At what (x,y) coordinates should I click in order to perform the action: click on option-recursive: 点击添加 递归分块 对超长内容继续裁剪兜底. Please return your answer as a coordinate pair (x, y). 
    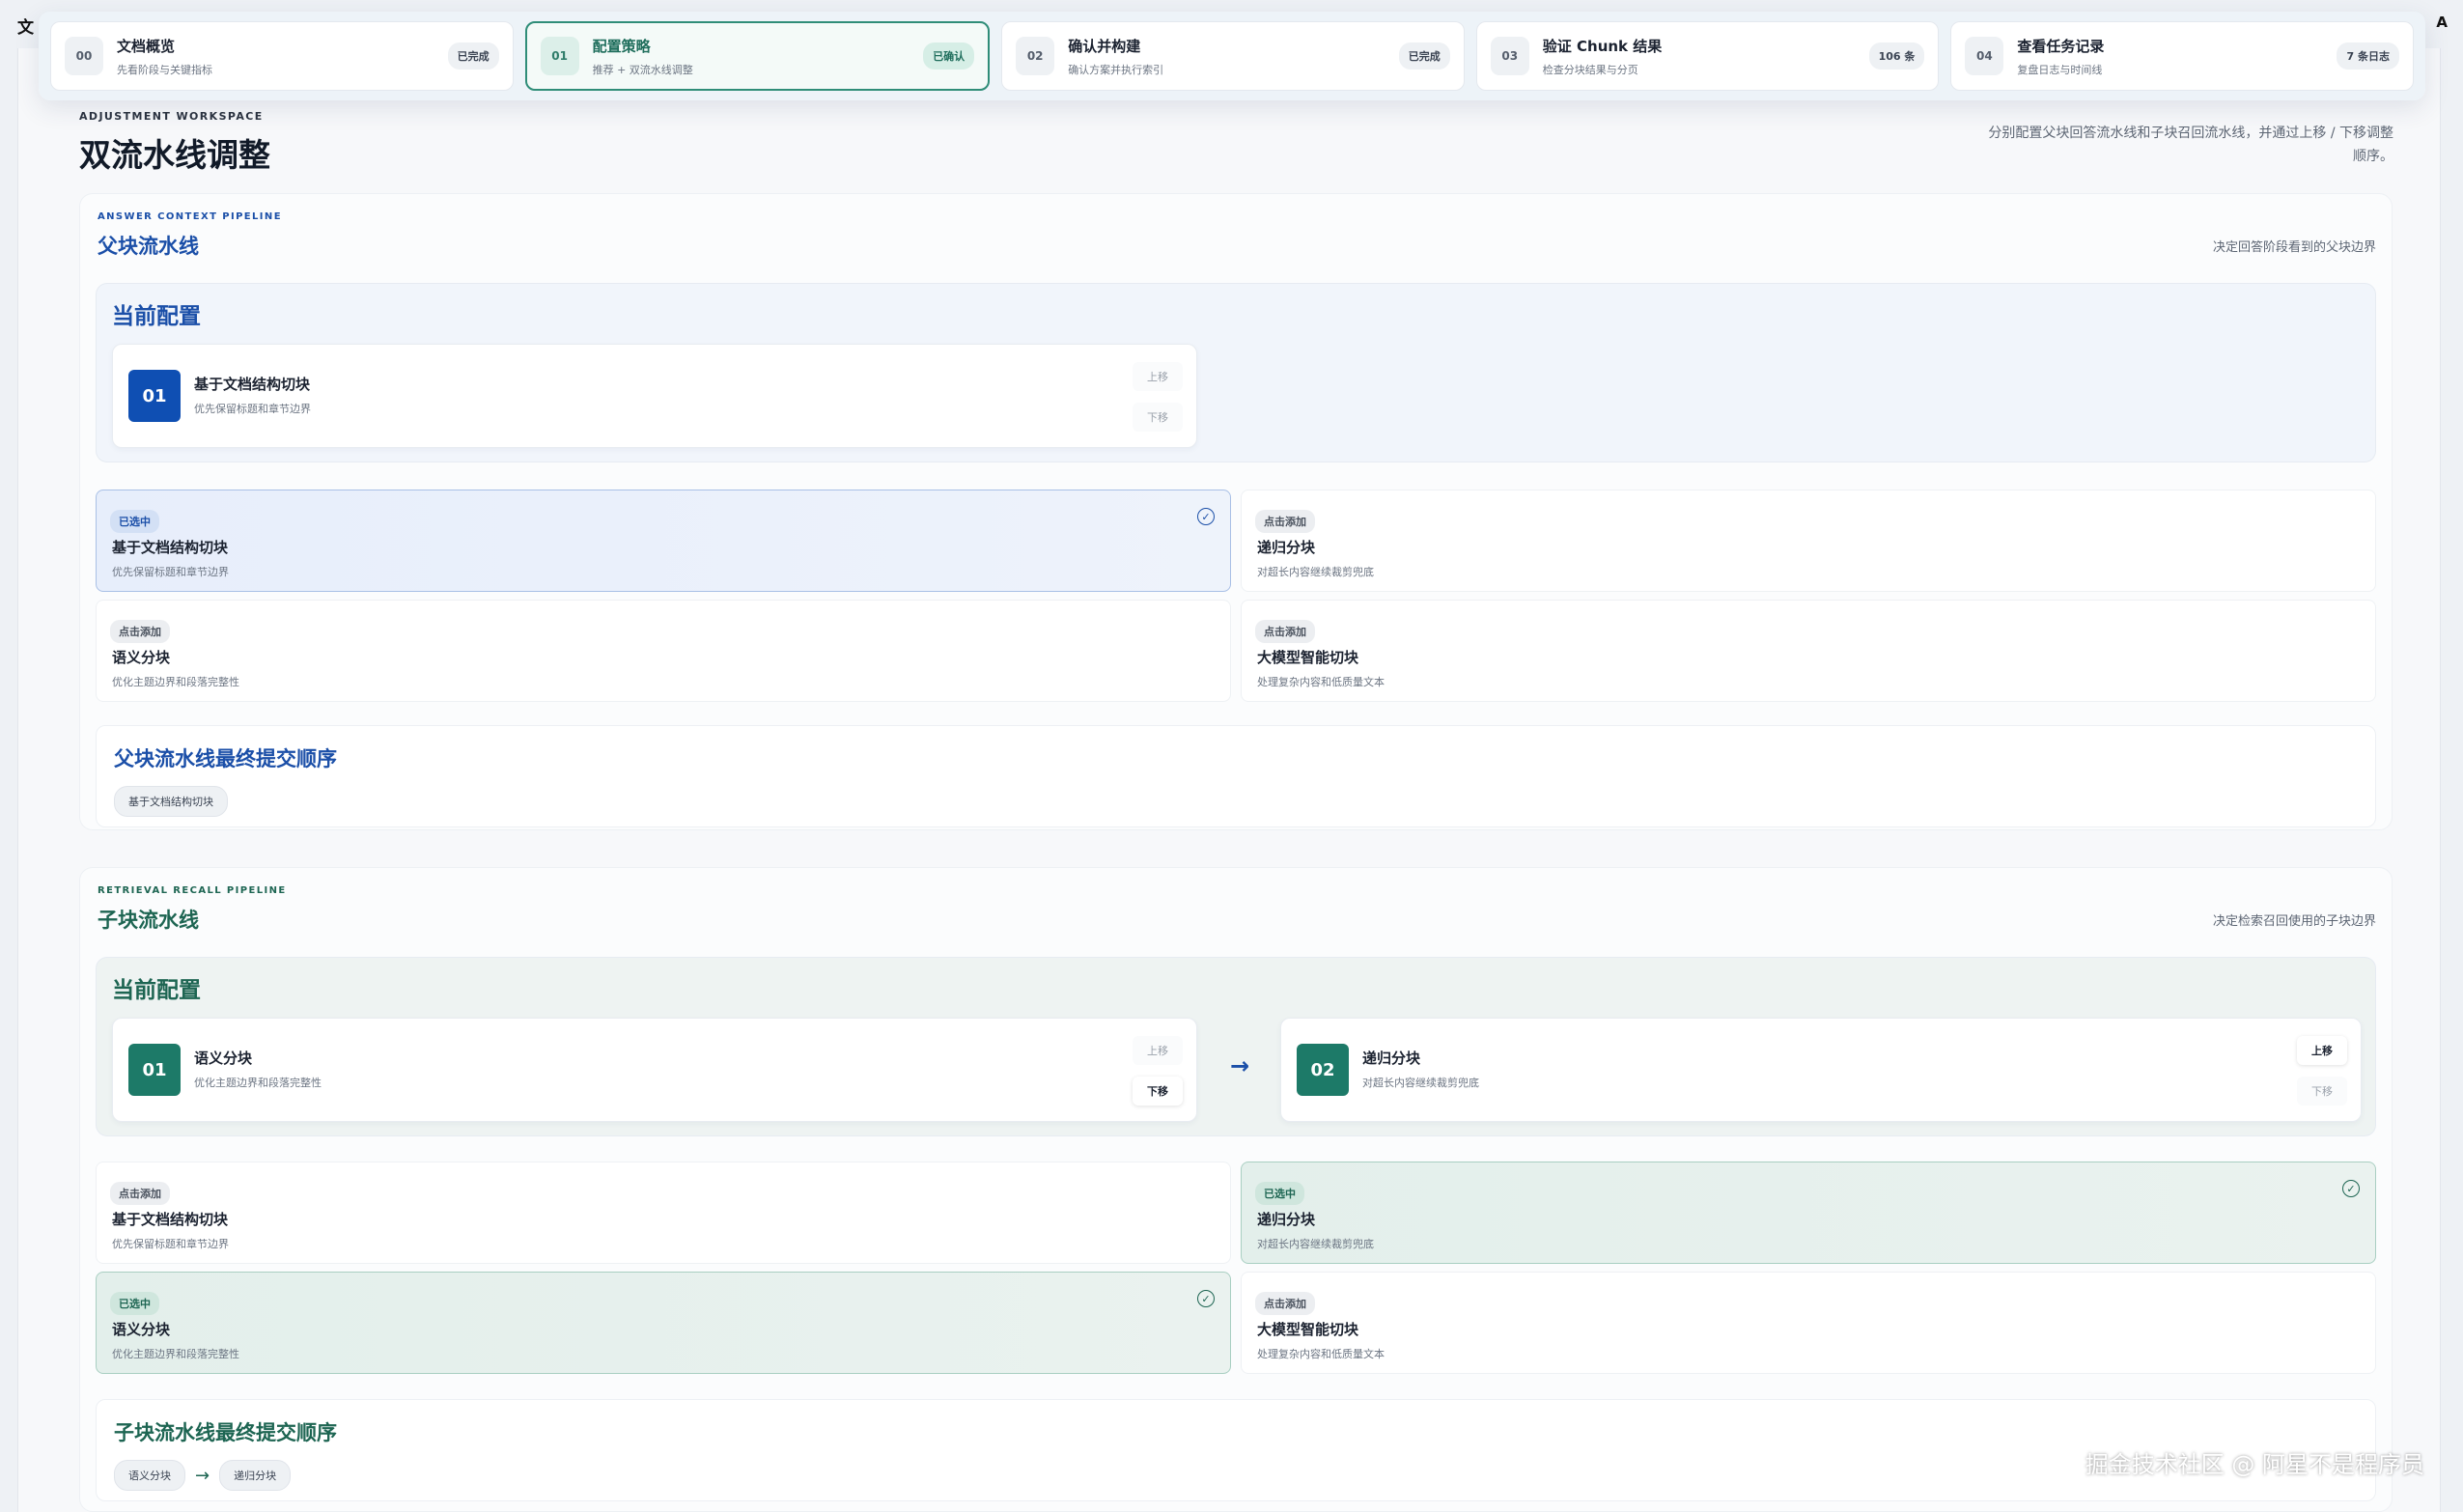
    Looking at the image, I should click on (1808, 541).